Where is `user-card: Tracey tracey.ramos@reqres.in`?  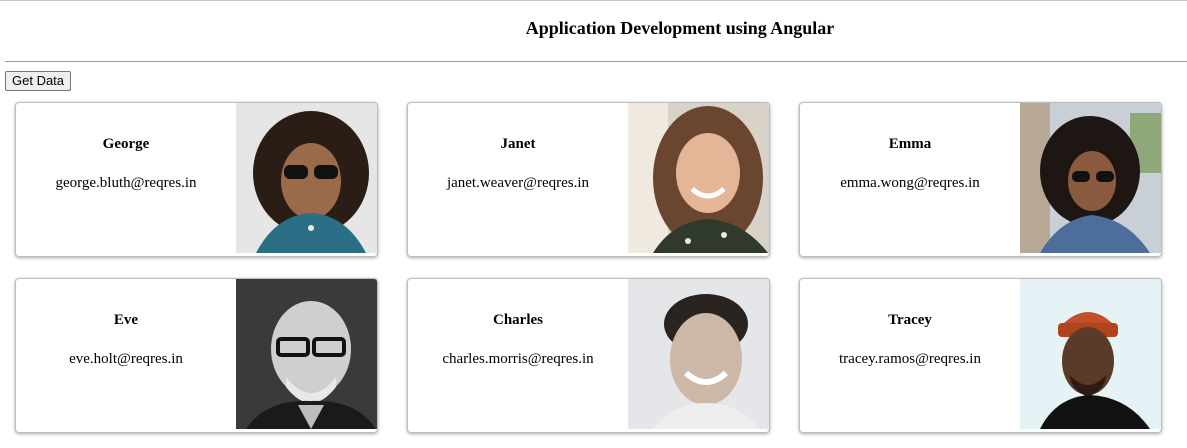
user-card: Tracey tracey.ramos@reqres.in is located at coordinates (980, 355).